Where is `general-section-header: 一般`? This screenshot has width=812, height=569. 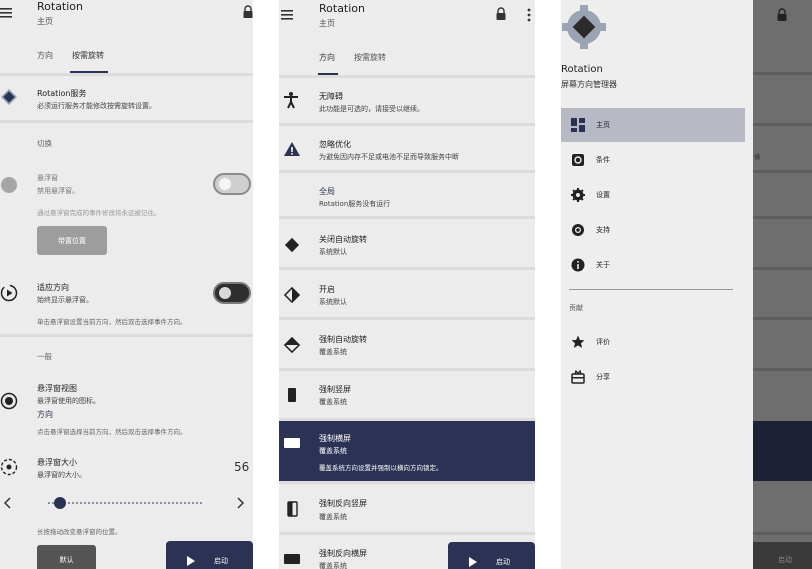
general-section-header: 一般 is located at coordinates (44, 356).